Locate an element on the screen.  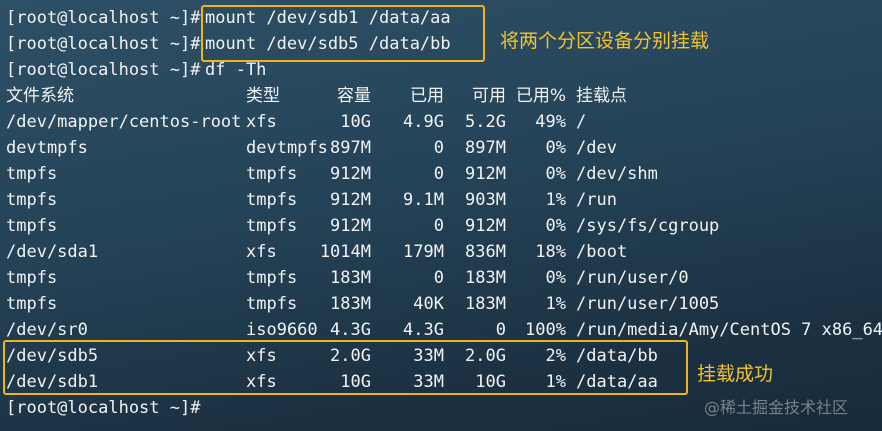
cell-mounted-on: /run/user/0 is located at coordinates (632, 278).